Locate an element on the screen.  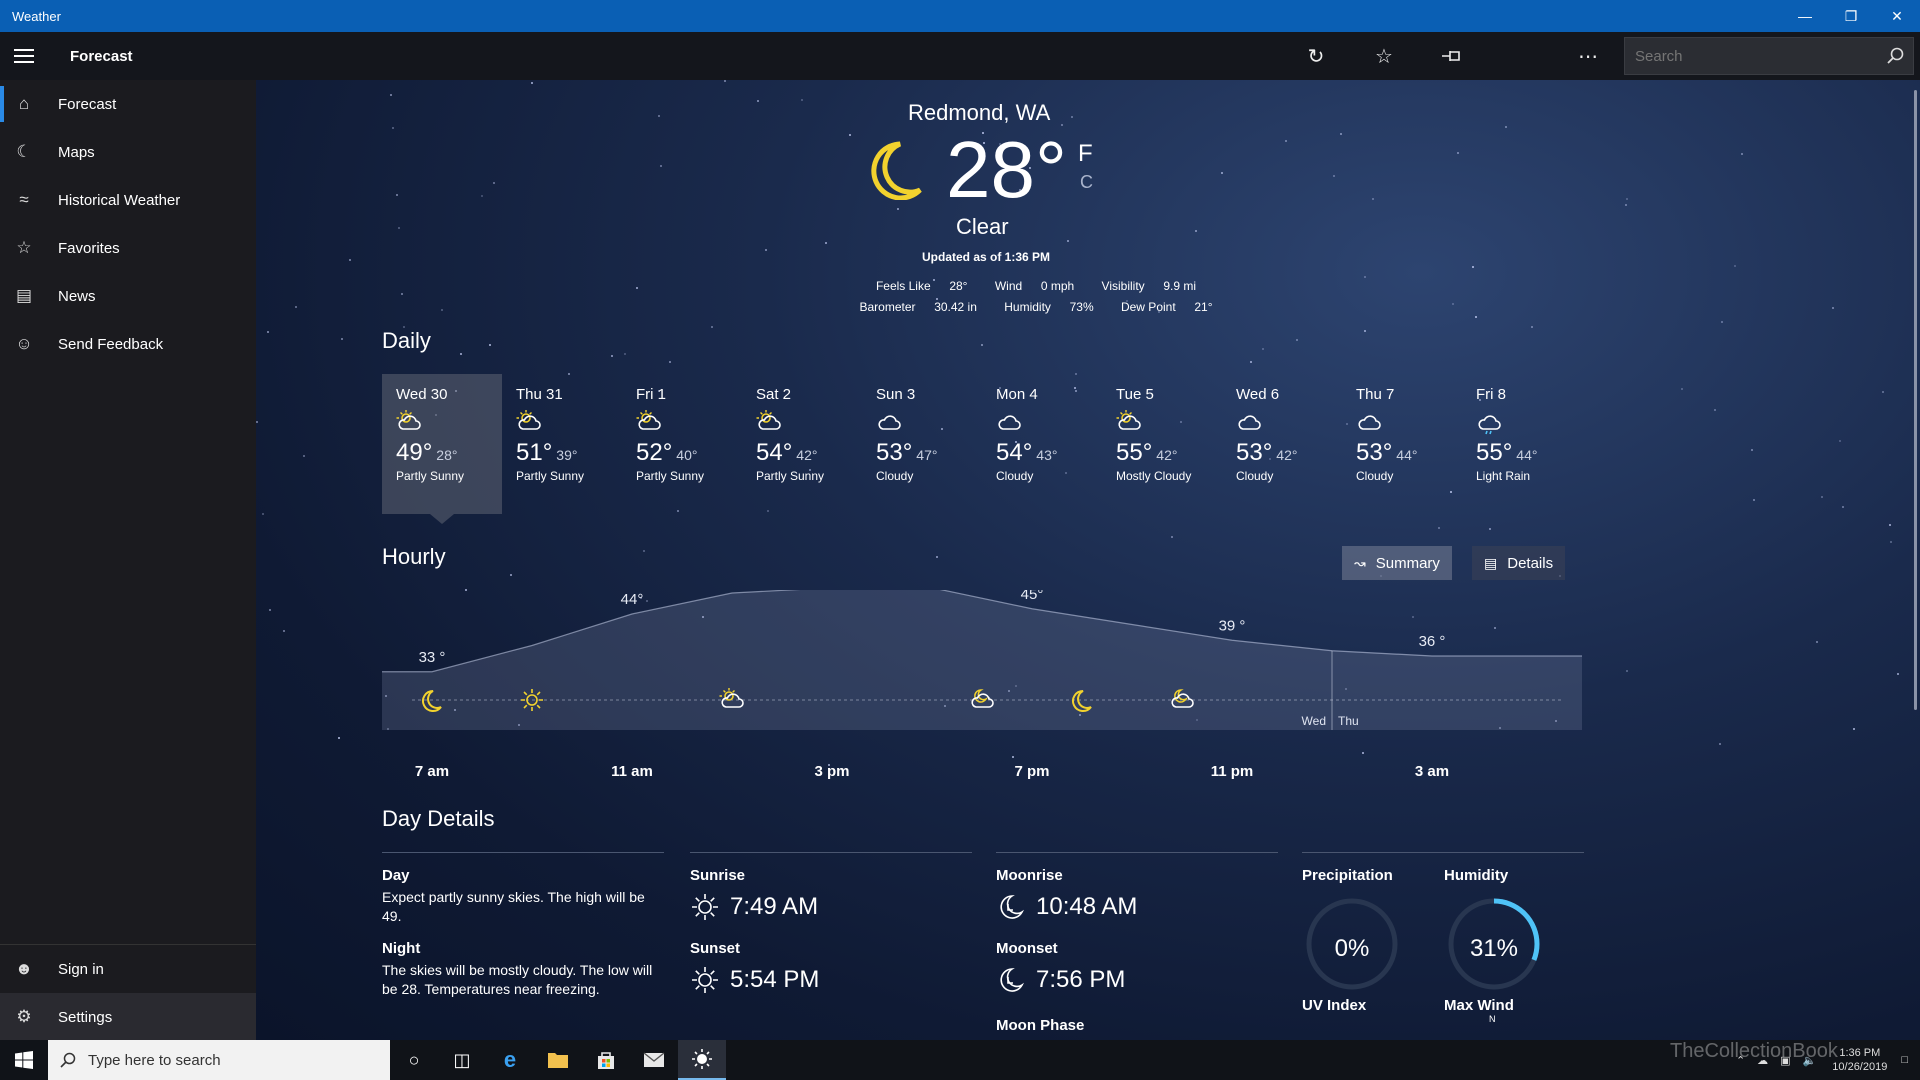
daily-card: Fri 8 55° 44° Light Rain is located at coordinates (1522, 444).